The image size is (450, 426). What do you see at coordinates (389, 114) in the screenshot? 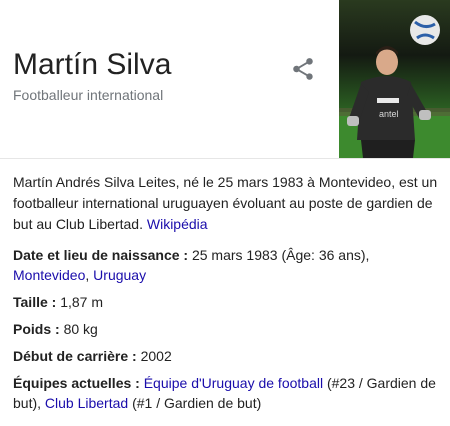
I see `svg-text: antel` at bounding box center [389, 114].